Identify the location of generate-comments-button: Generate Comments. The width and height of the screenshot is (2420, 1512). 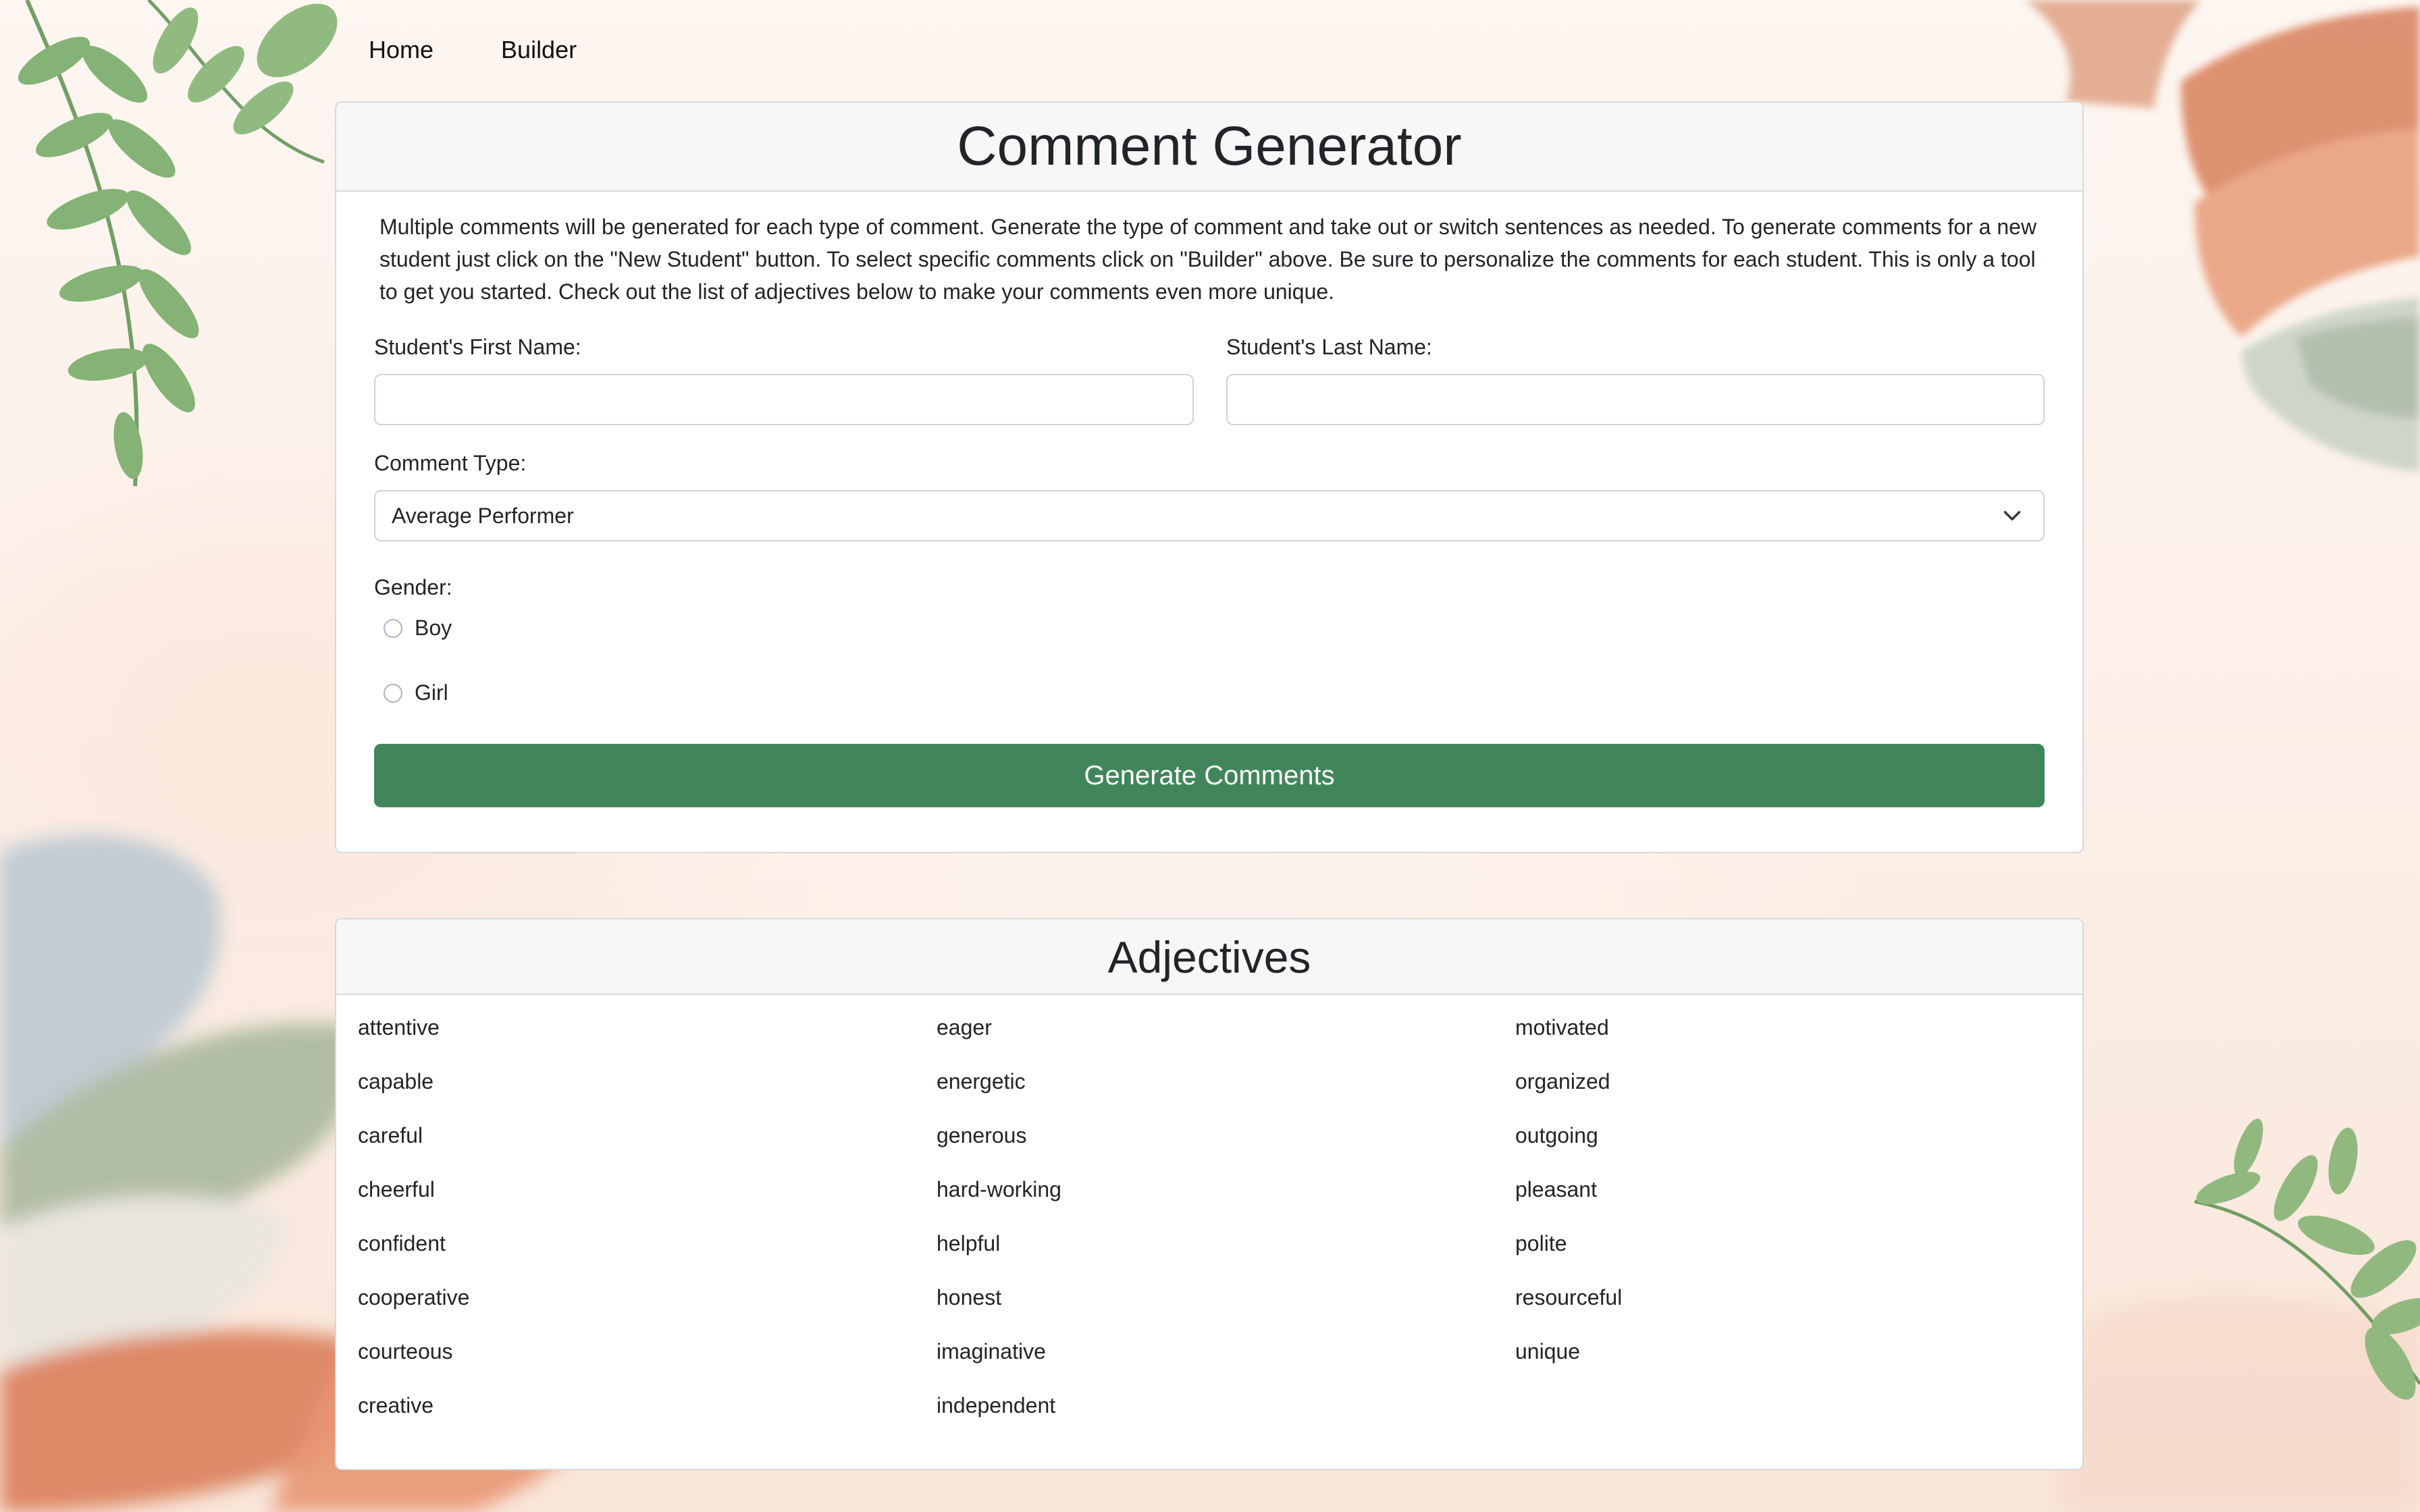
(1209, 776).